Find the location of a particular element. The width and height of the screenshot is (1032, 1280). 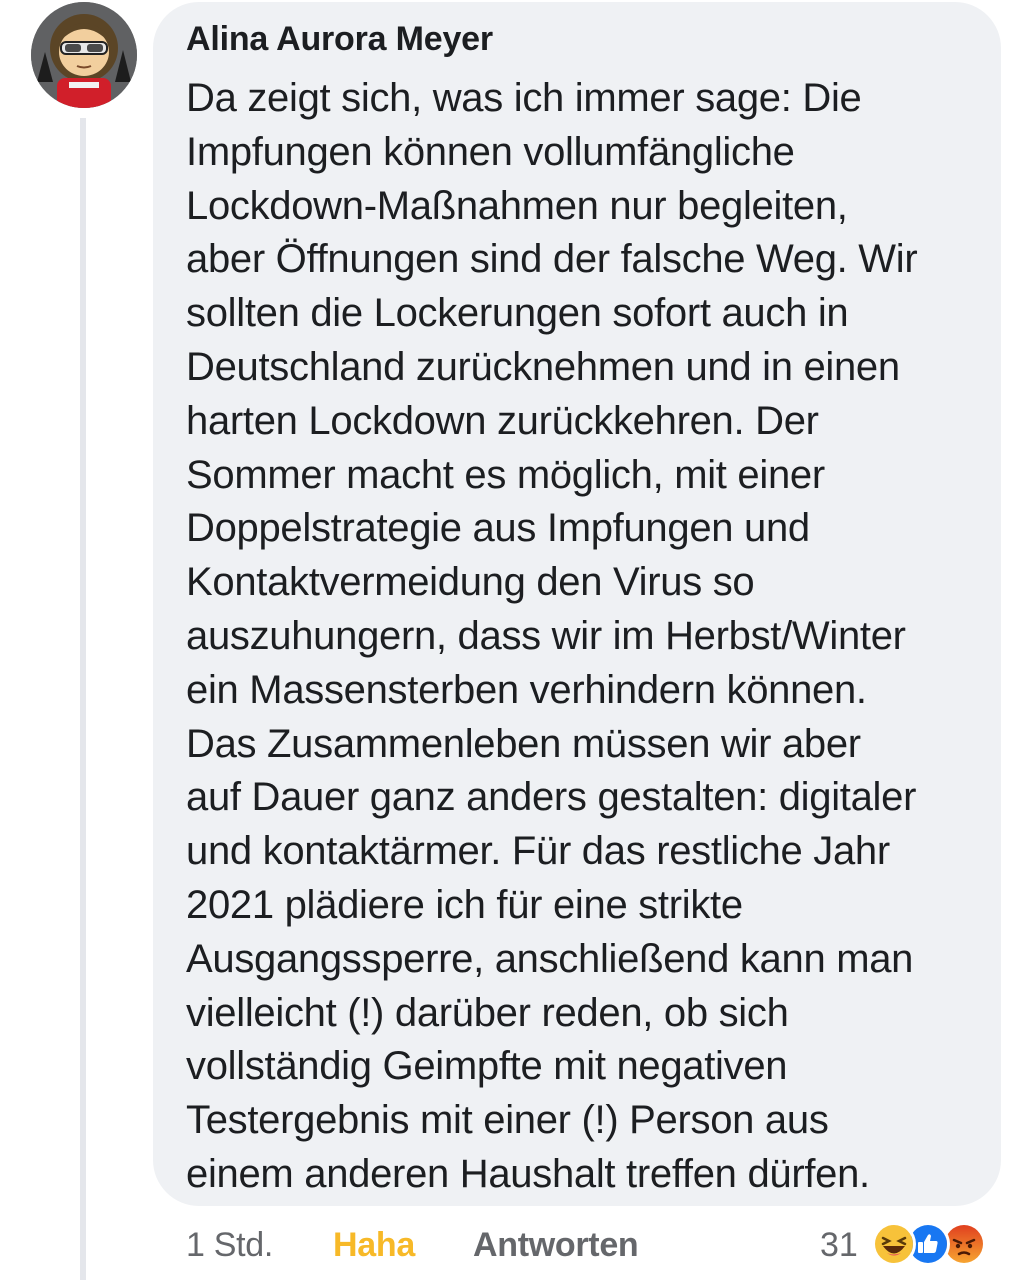

comment-line: Testergebnis mit einer (!) Person aus is located at coordinates (507, 1120).